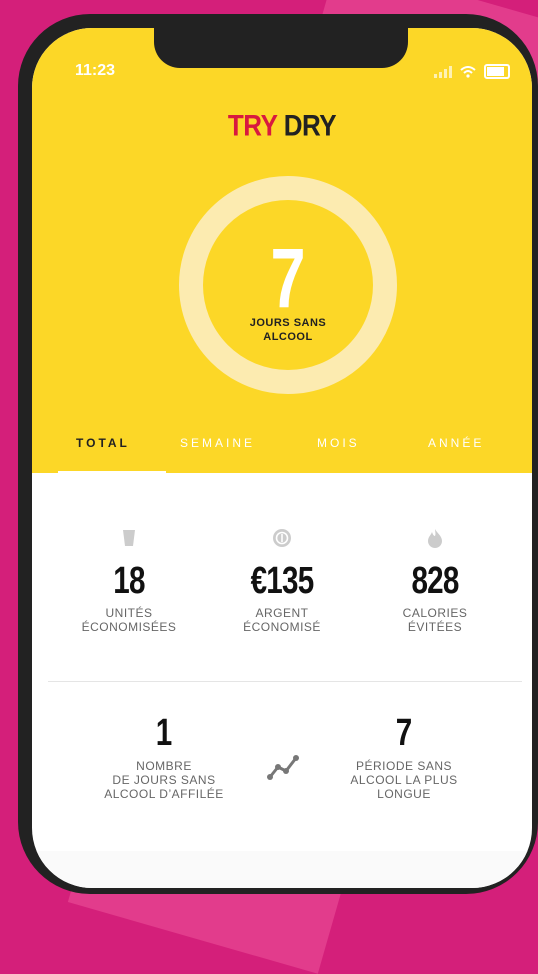 Image resolution: width=538 pixels, height=974 pixels. Describe the element at coordinates (129, 538) in the screenshot. I see `glass-icon` at that location.